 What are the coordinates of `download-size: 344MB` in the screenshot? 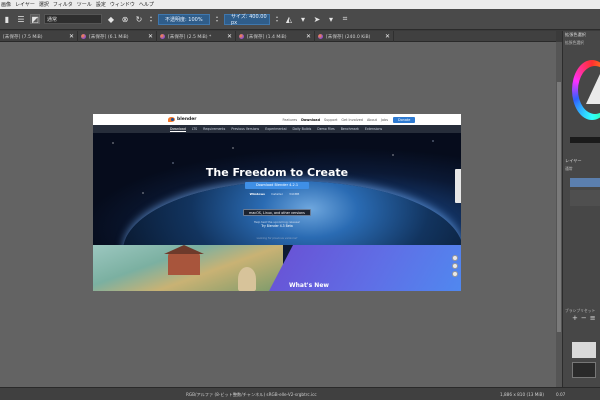 It's located at (294, 194).